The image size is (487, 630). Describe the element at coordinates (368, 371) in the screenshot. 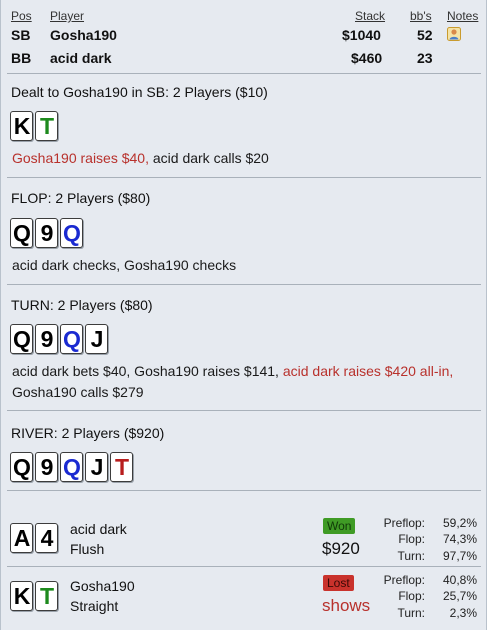

I see `turn-action-allin: acid dark raises $420 all-in,` at that location.